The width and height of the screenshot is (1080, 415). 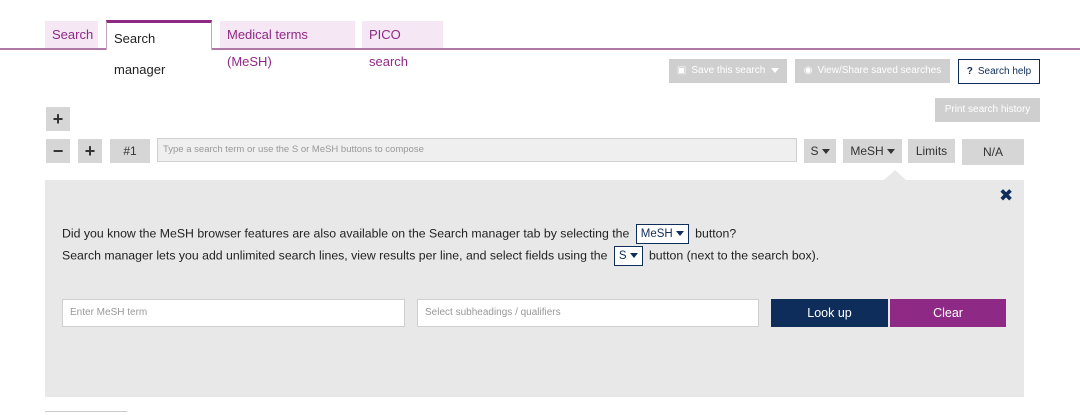 I want to click on search-help-label: Search help, so click(x=1004, y=71).